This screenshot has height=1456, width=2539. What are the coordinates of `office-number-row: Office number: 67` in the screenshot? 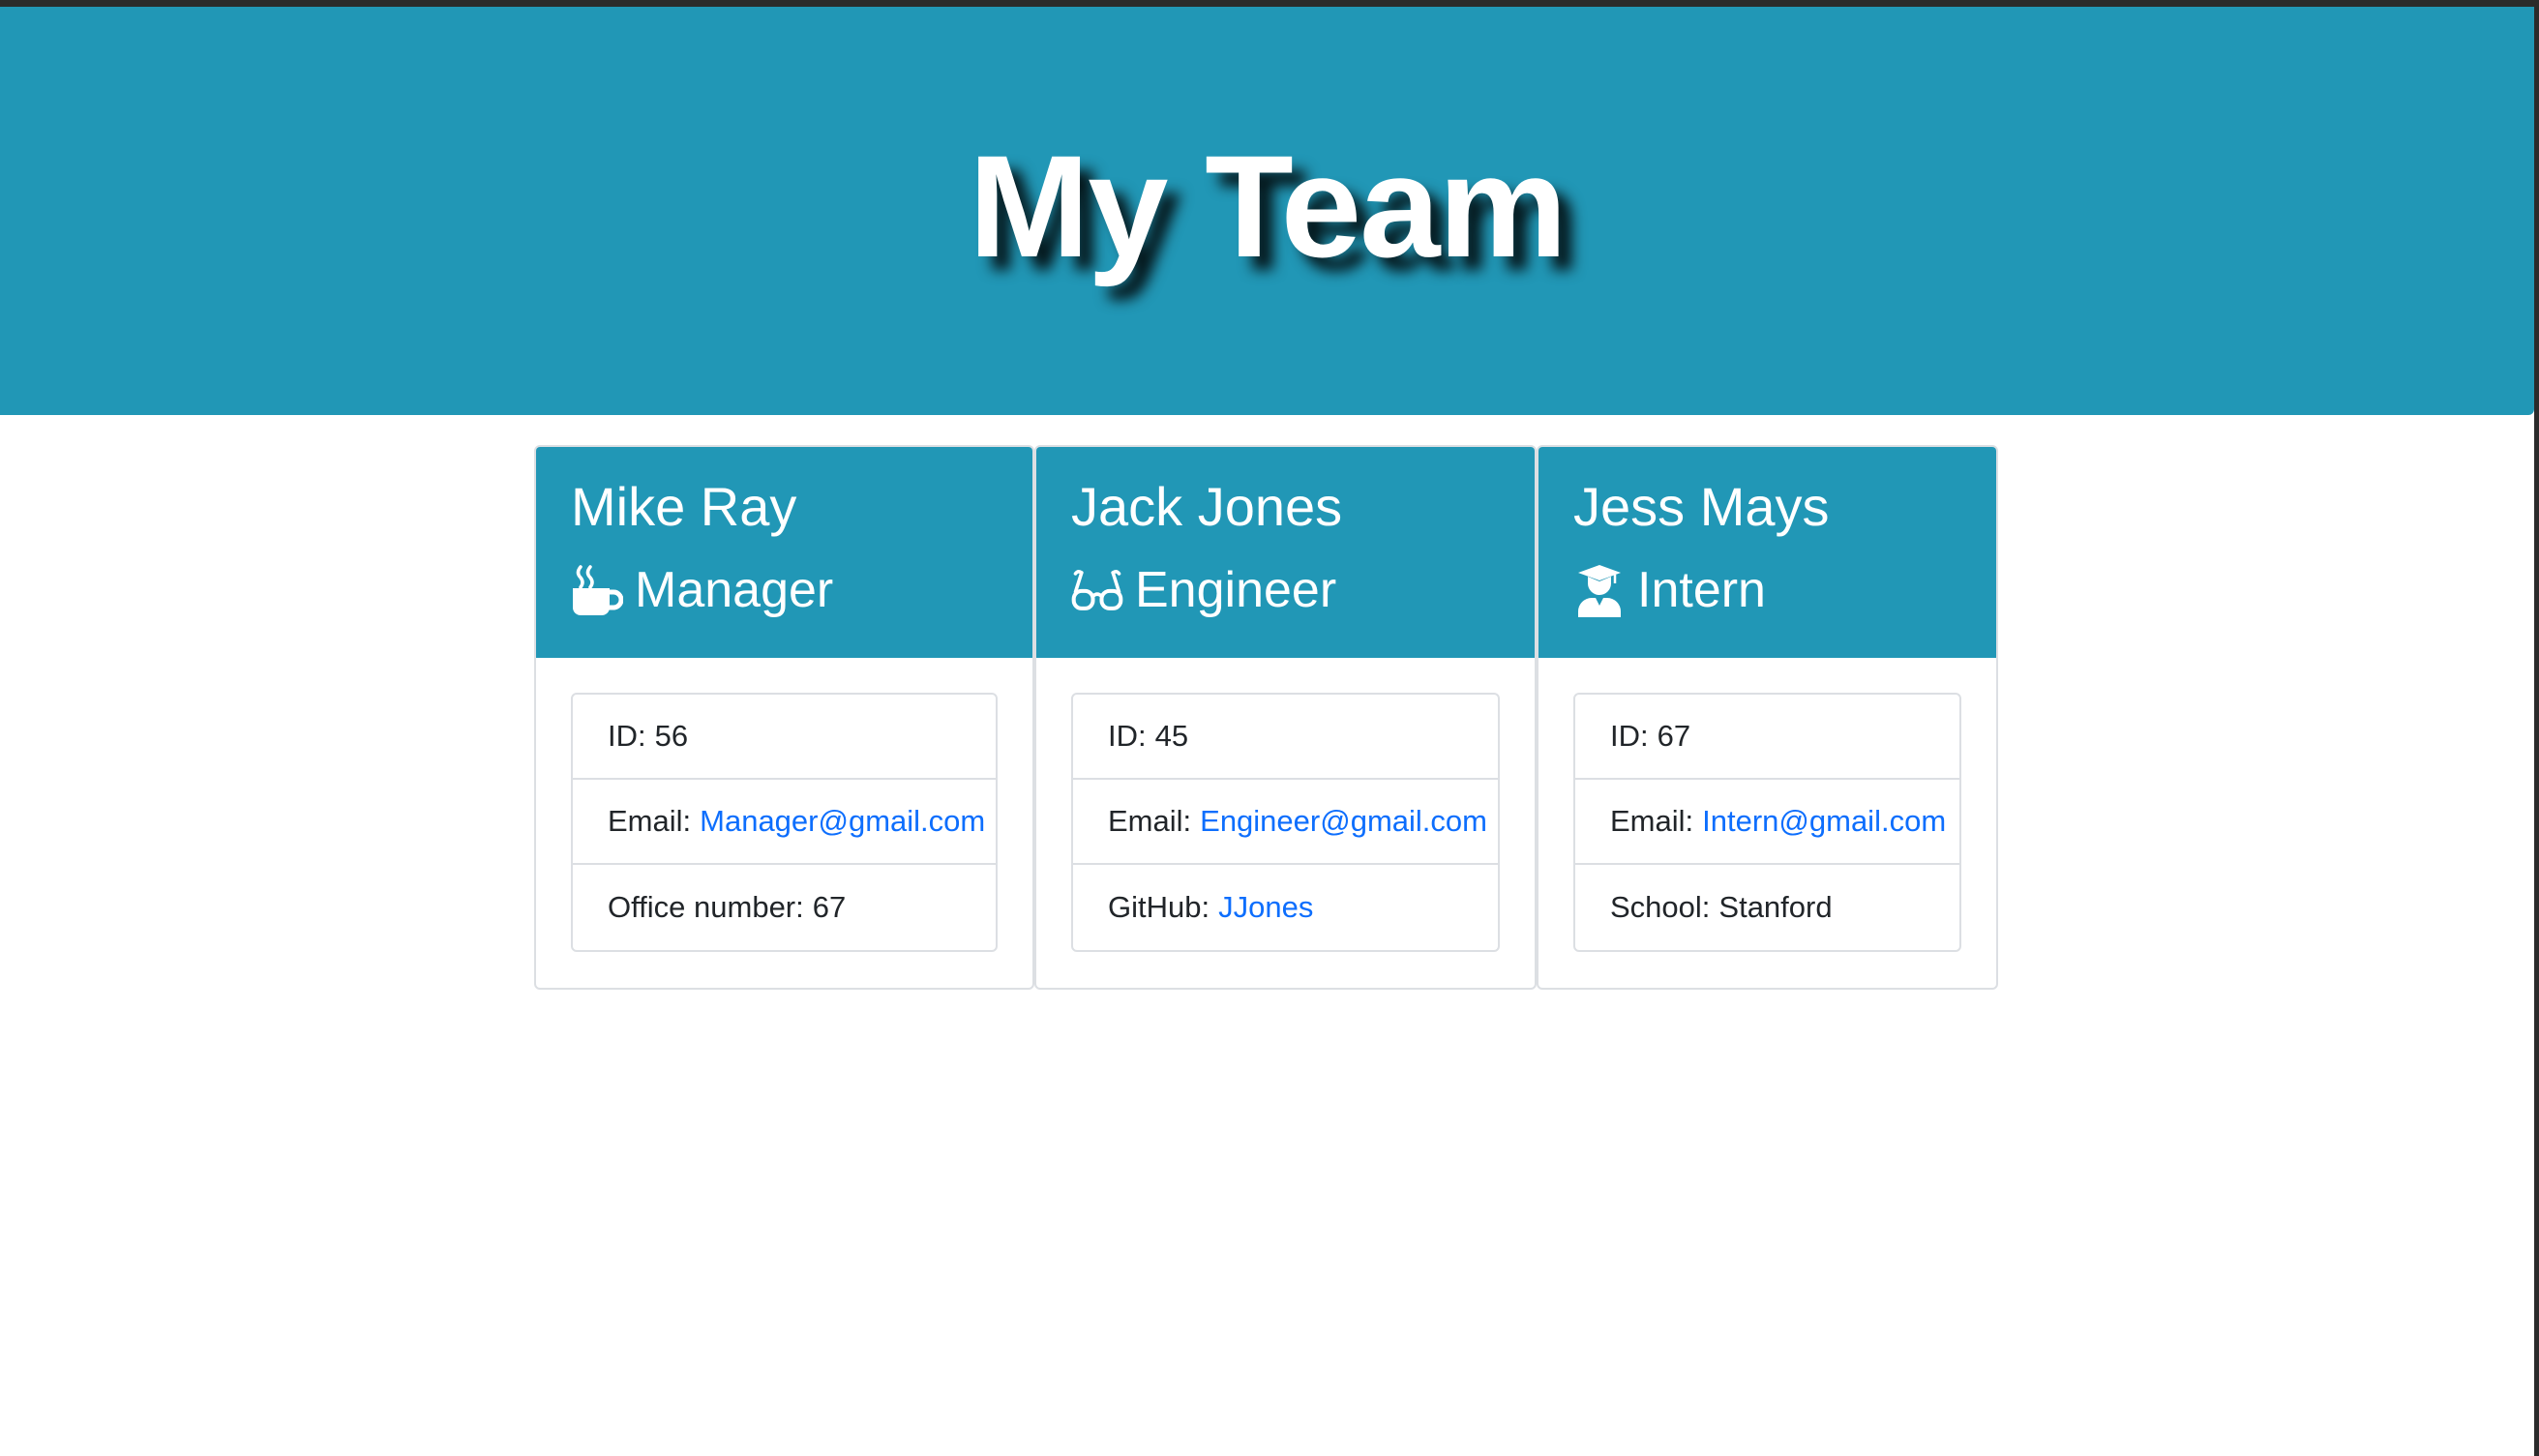 It's located at (784, 908).